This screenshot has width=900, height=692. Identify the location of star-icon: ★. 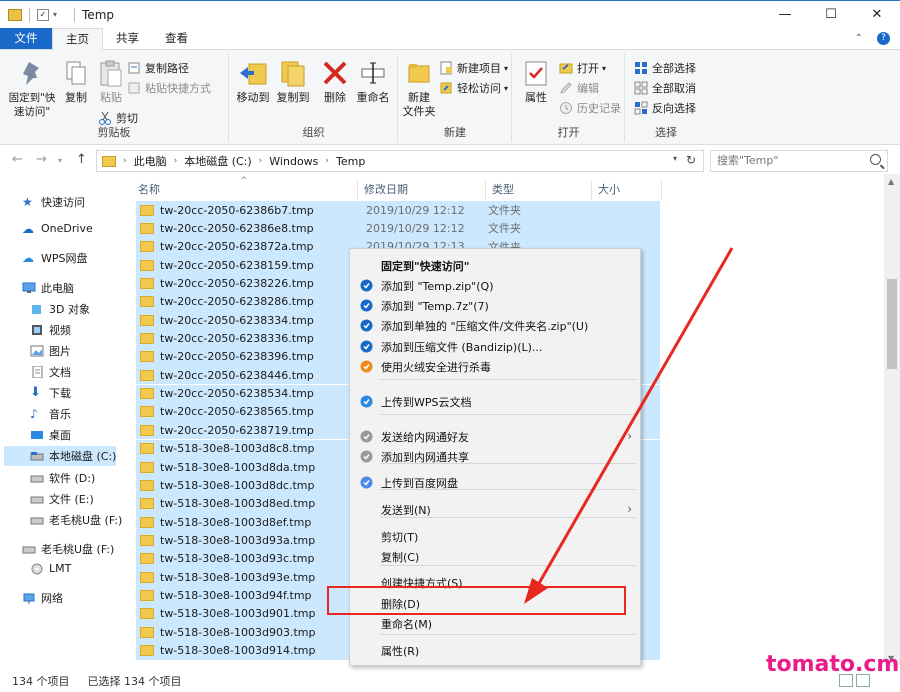
(27, 202).